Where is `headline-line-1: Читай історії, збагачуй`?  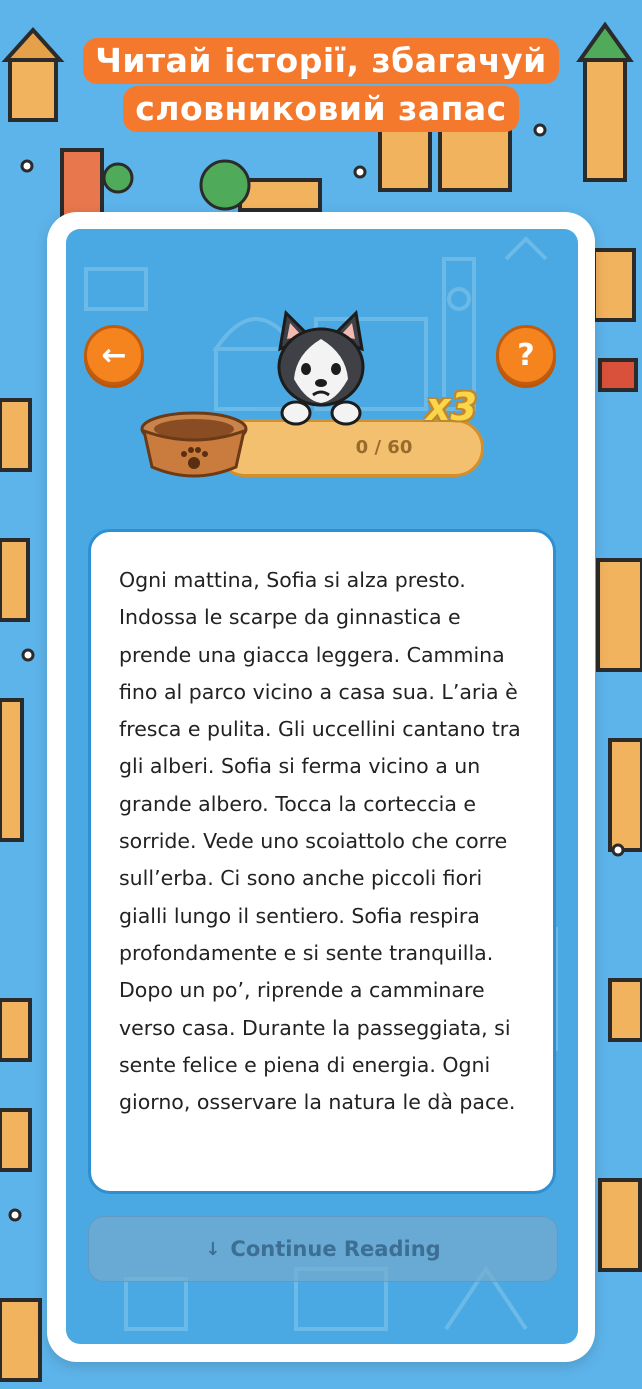
headline-line-1: Читай історії, збагачуй is located at coordinates (321, 61).